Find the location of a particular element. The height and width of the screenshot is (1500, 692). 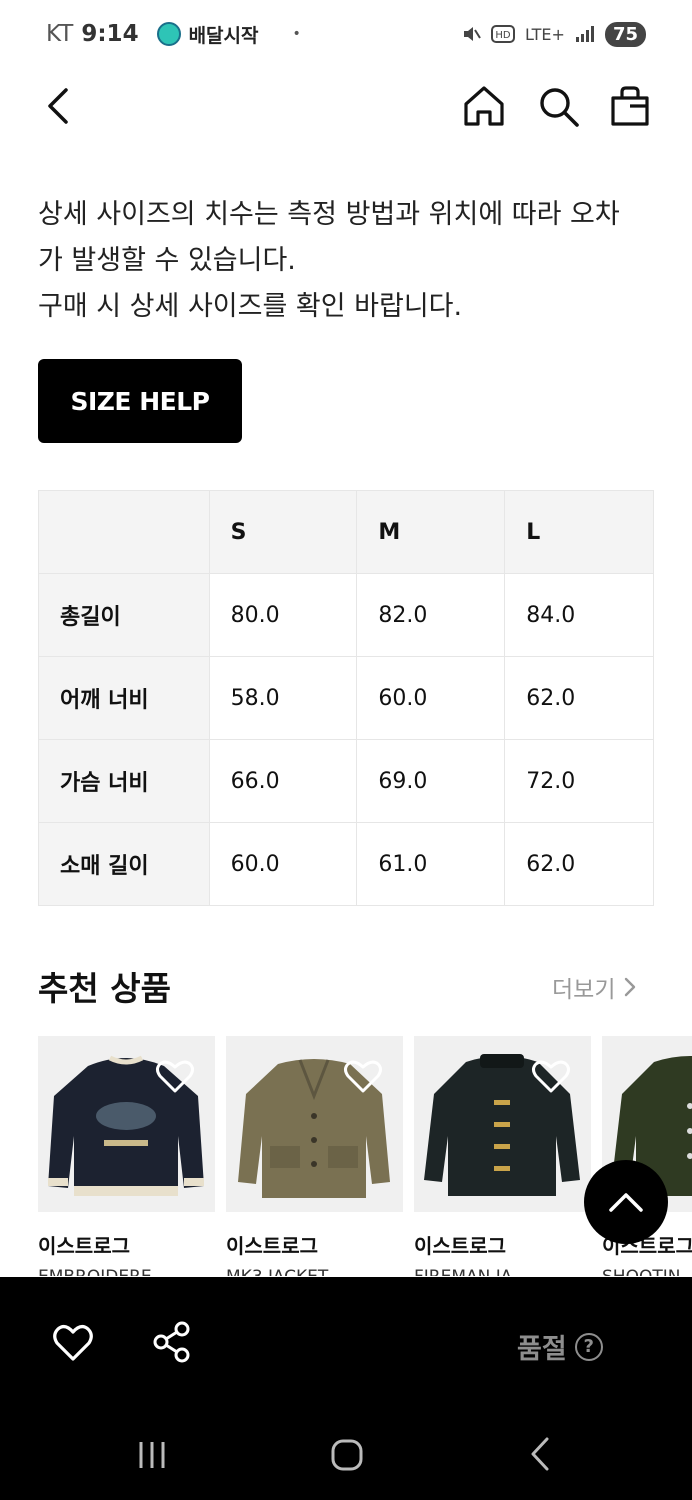

battery-indicator: 75 is located at coordinates (625, 34).